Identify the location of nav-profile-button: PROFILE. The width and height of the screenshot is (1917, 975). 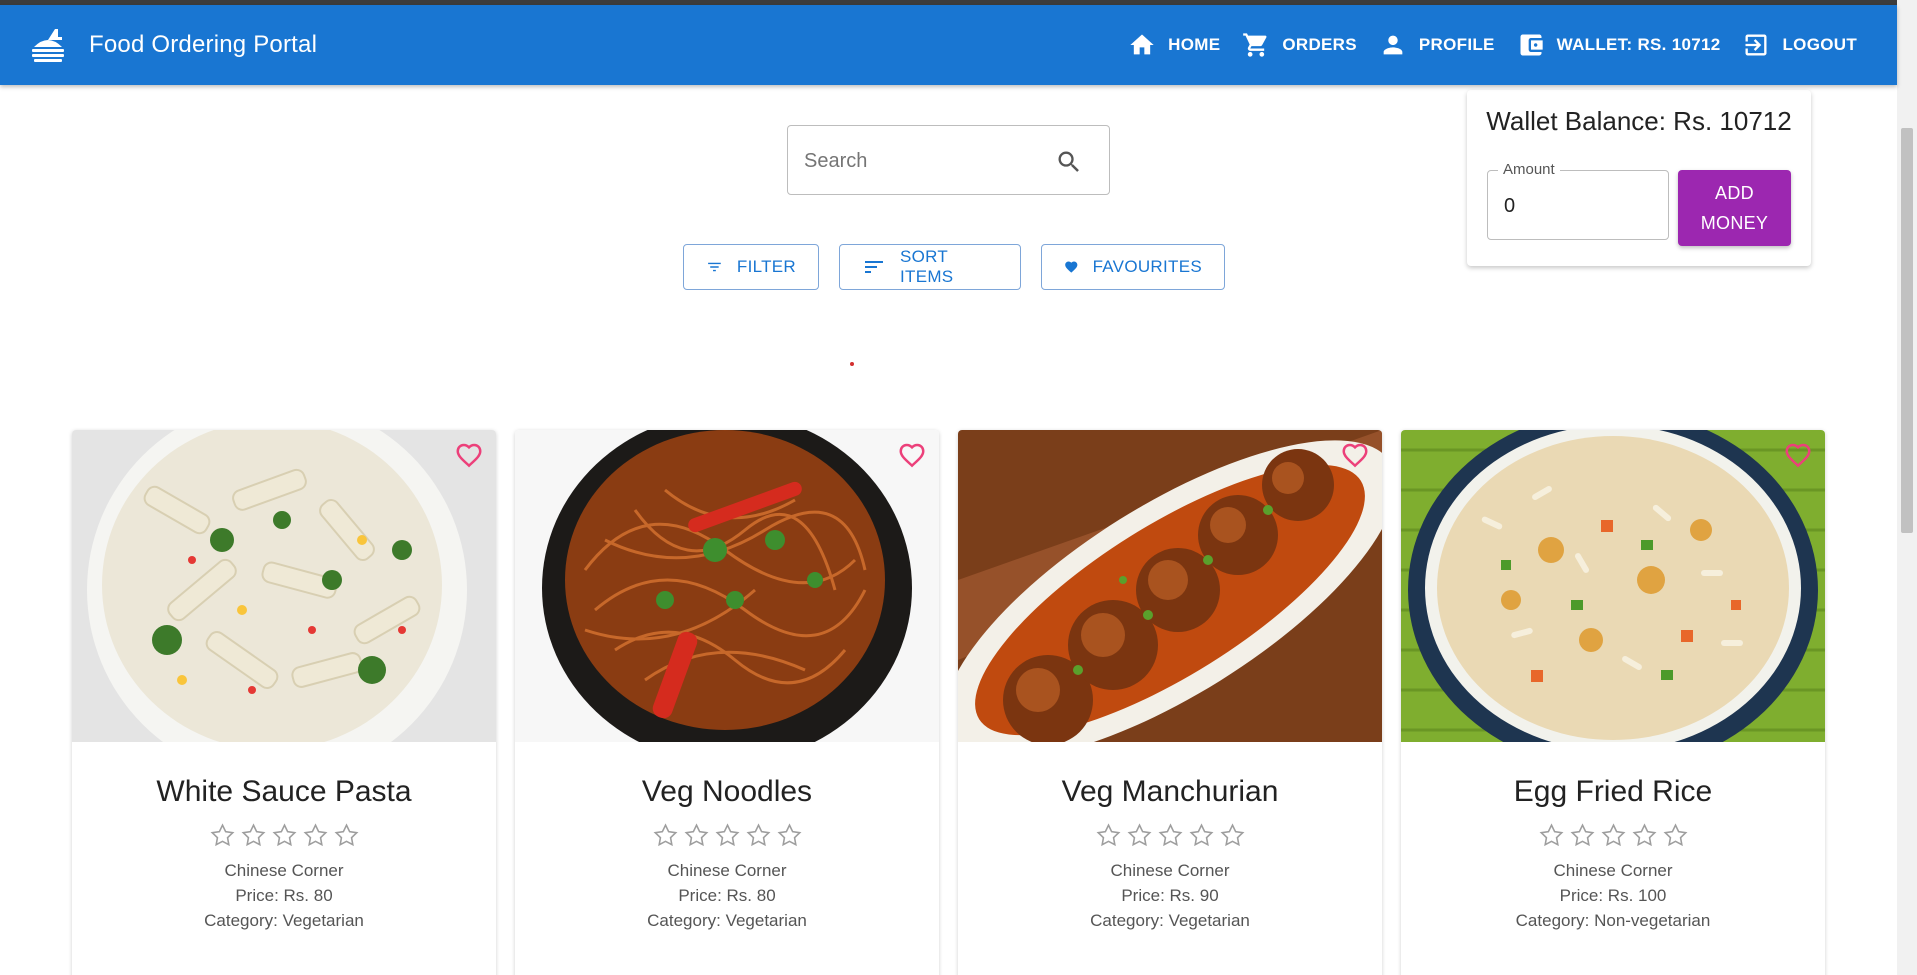
(1437, 45).